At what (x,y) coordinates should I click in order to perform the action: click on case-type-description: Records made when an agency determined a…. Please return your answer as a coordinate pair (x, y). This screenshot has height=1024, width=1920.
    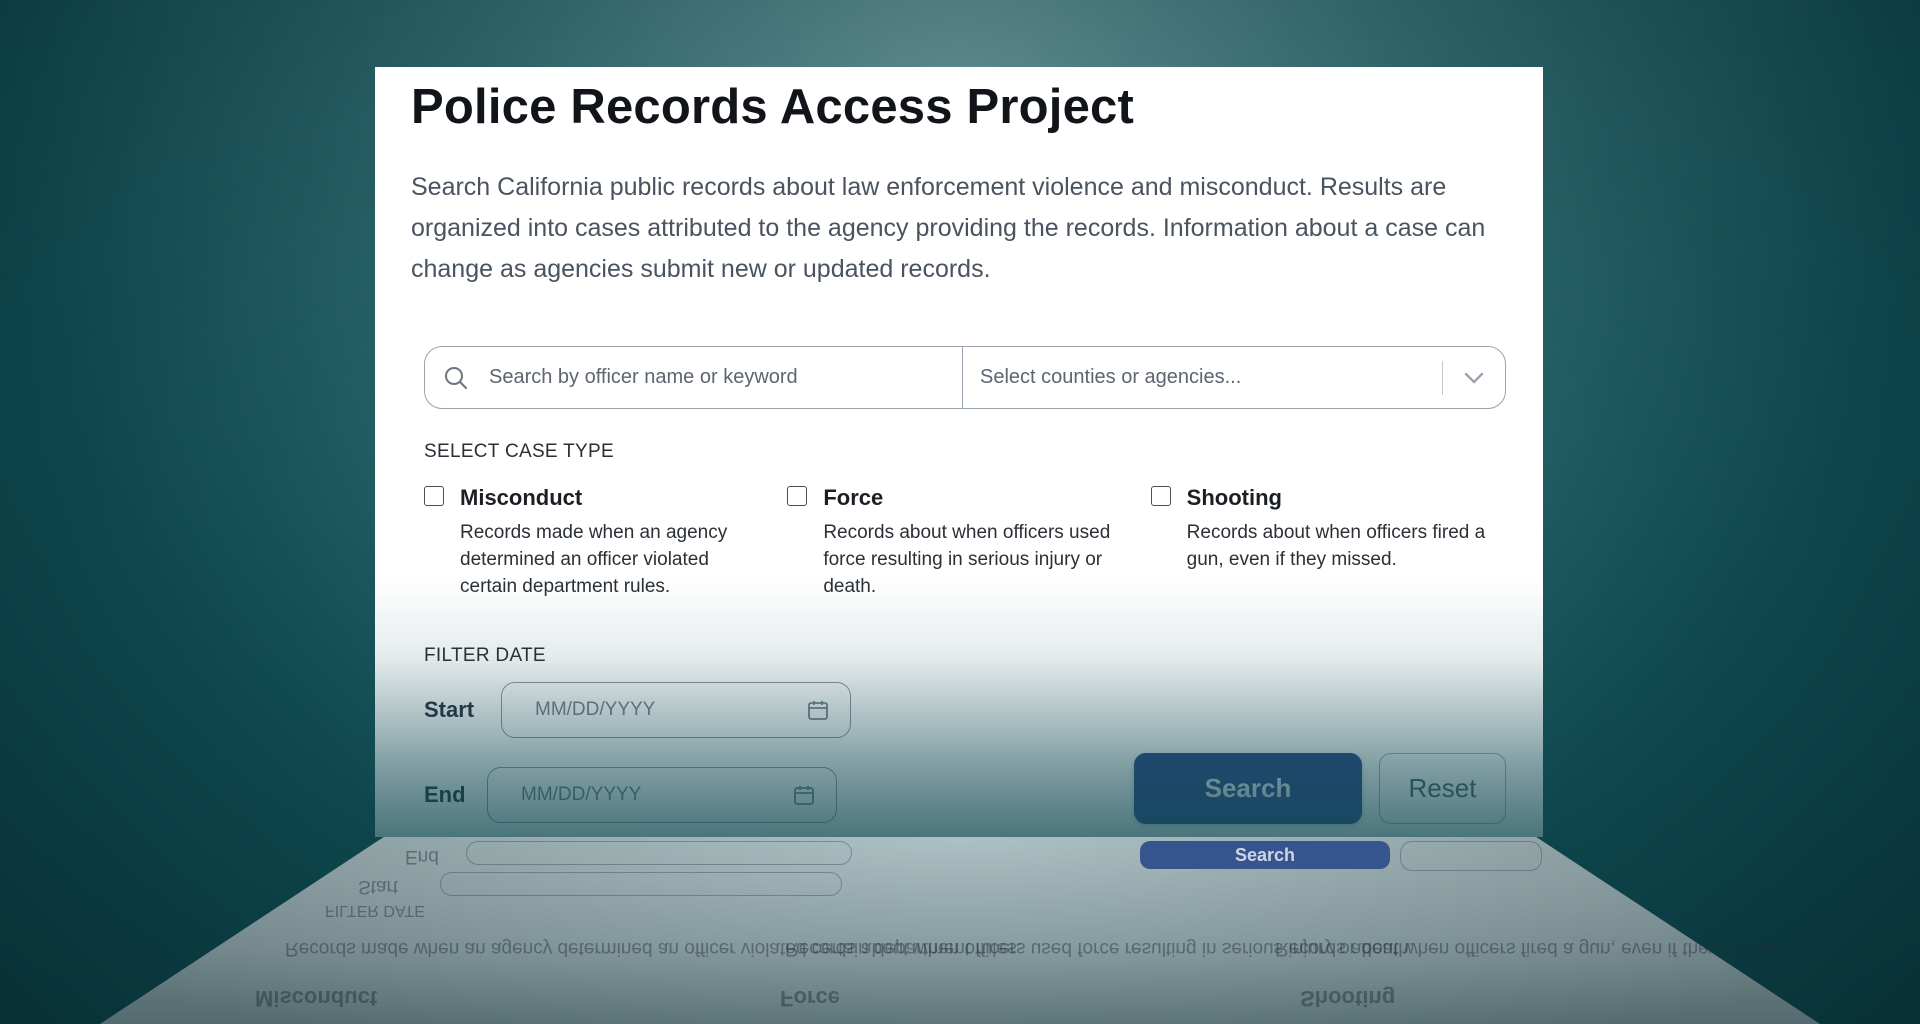
    Looking at the image, I should click on (594, 559).